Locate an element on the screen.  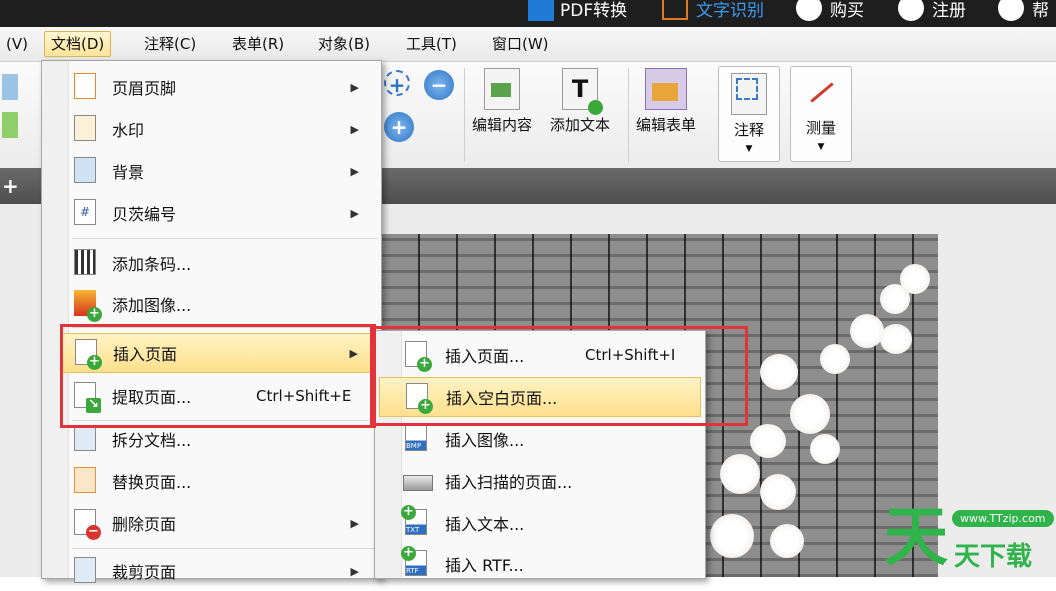
title-bar: PDF转换 文字识别 购买 注册 帮 is located at coordinates (528, 13).